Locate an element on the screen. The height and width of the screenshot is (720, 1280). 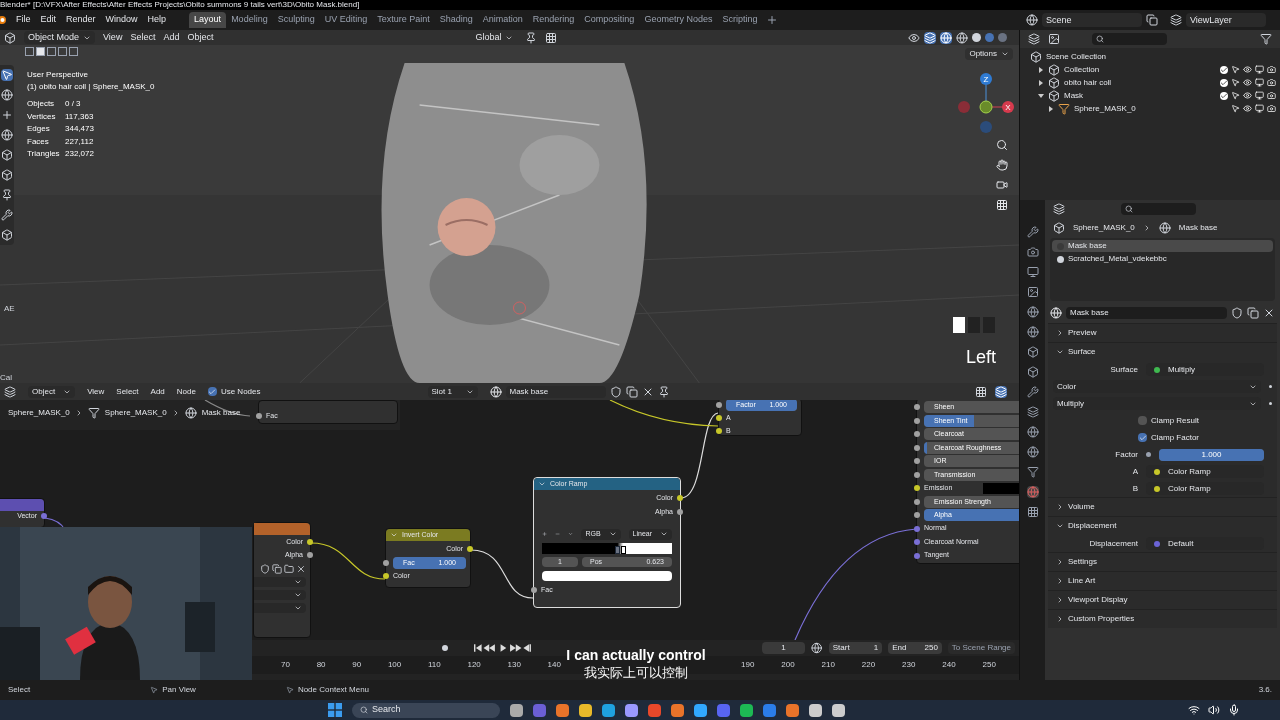
workspace-tab: Sculpting is located at coordinates (296, 20).